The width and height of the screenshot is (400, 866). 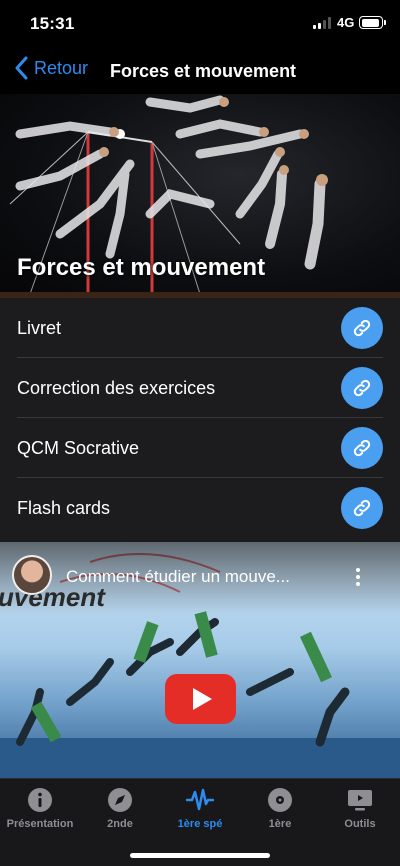 I want to click on tab-bar: Présentation 2nde 1ère spé 1ère Outils, so click(x=200, y=822).